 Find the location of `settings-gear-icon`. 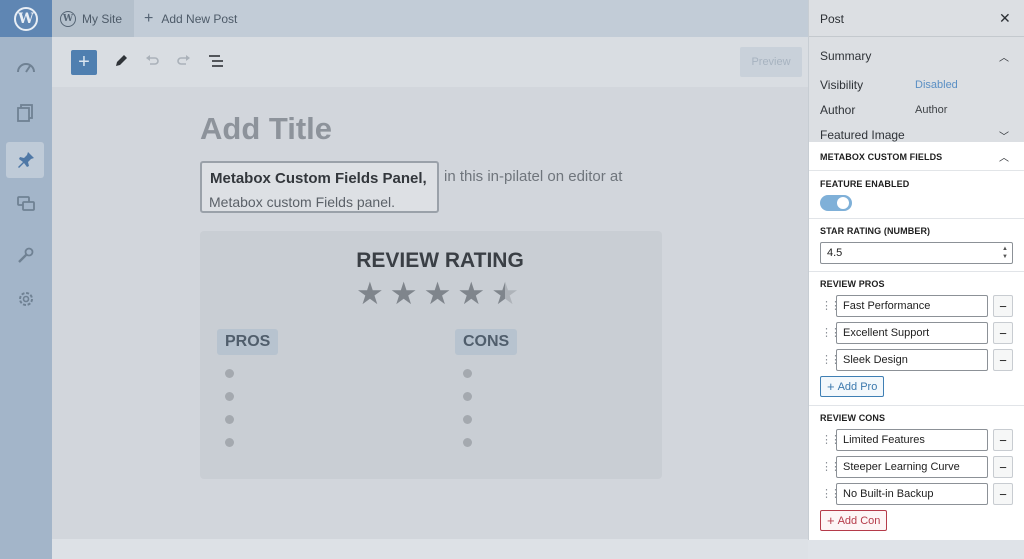

settings-gear-icon is located at coordinates (26, 299).